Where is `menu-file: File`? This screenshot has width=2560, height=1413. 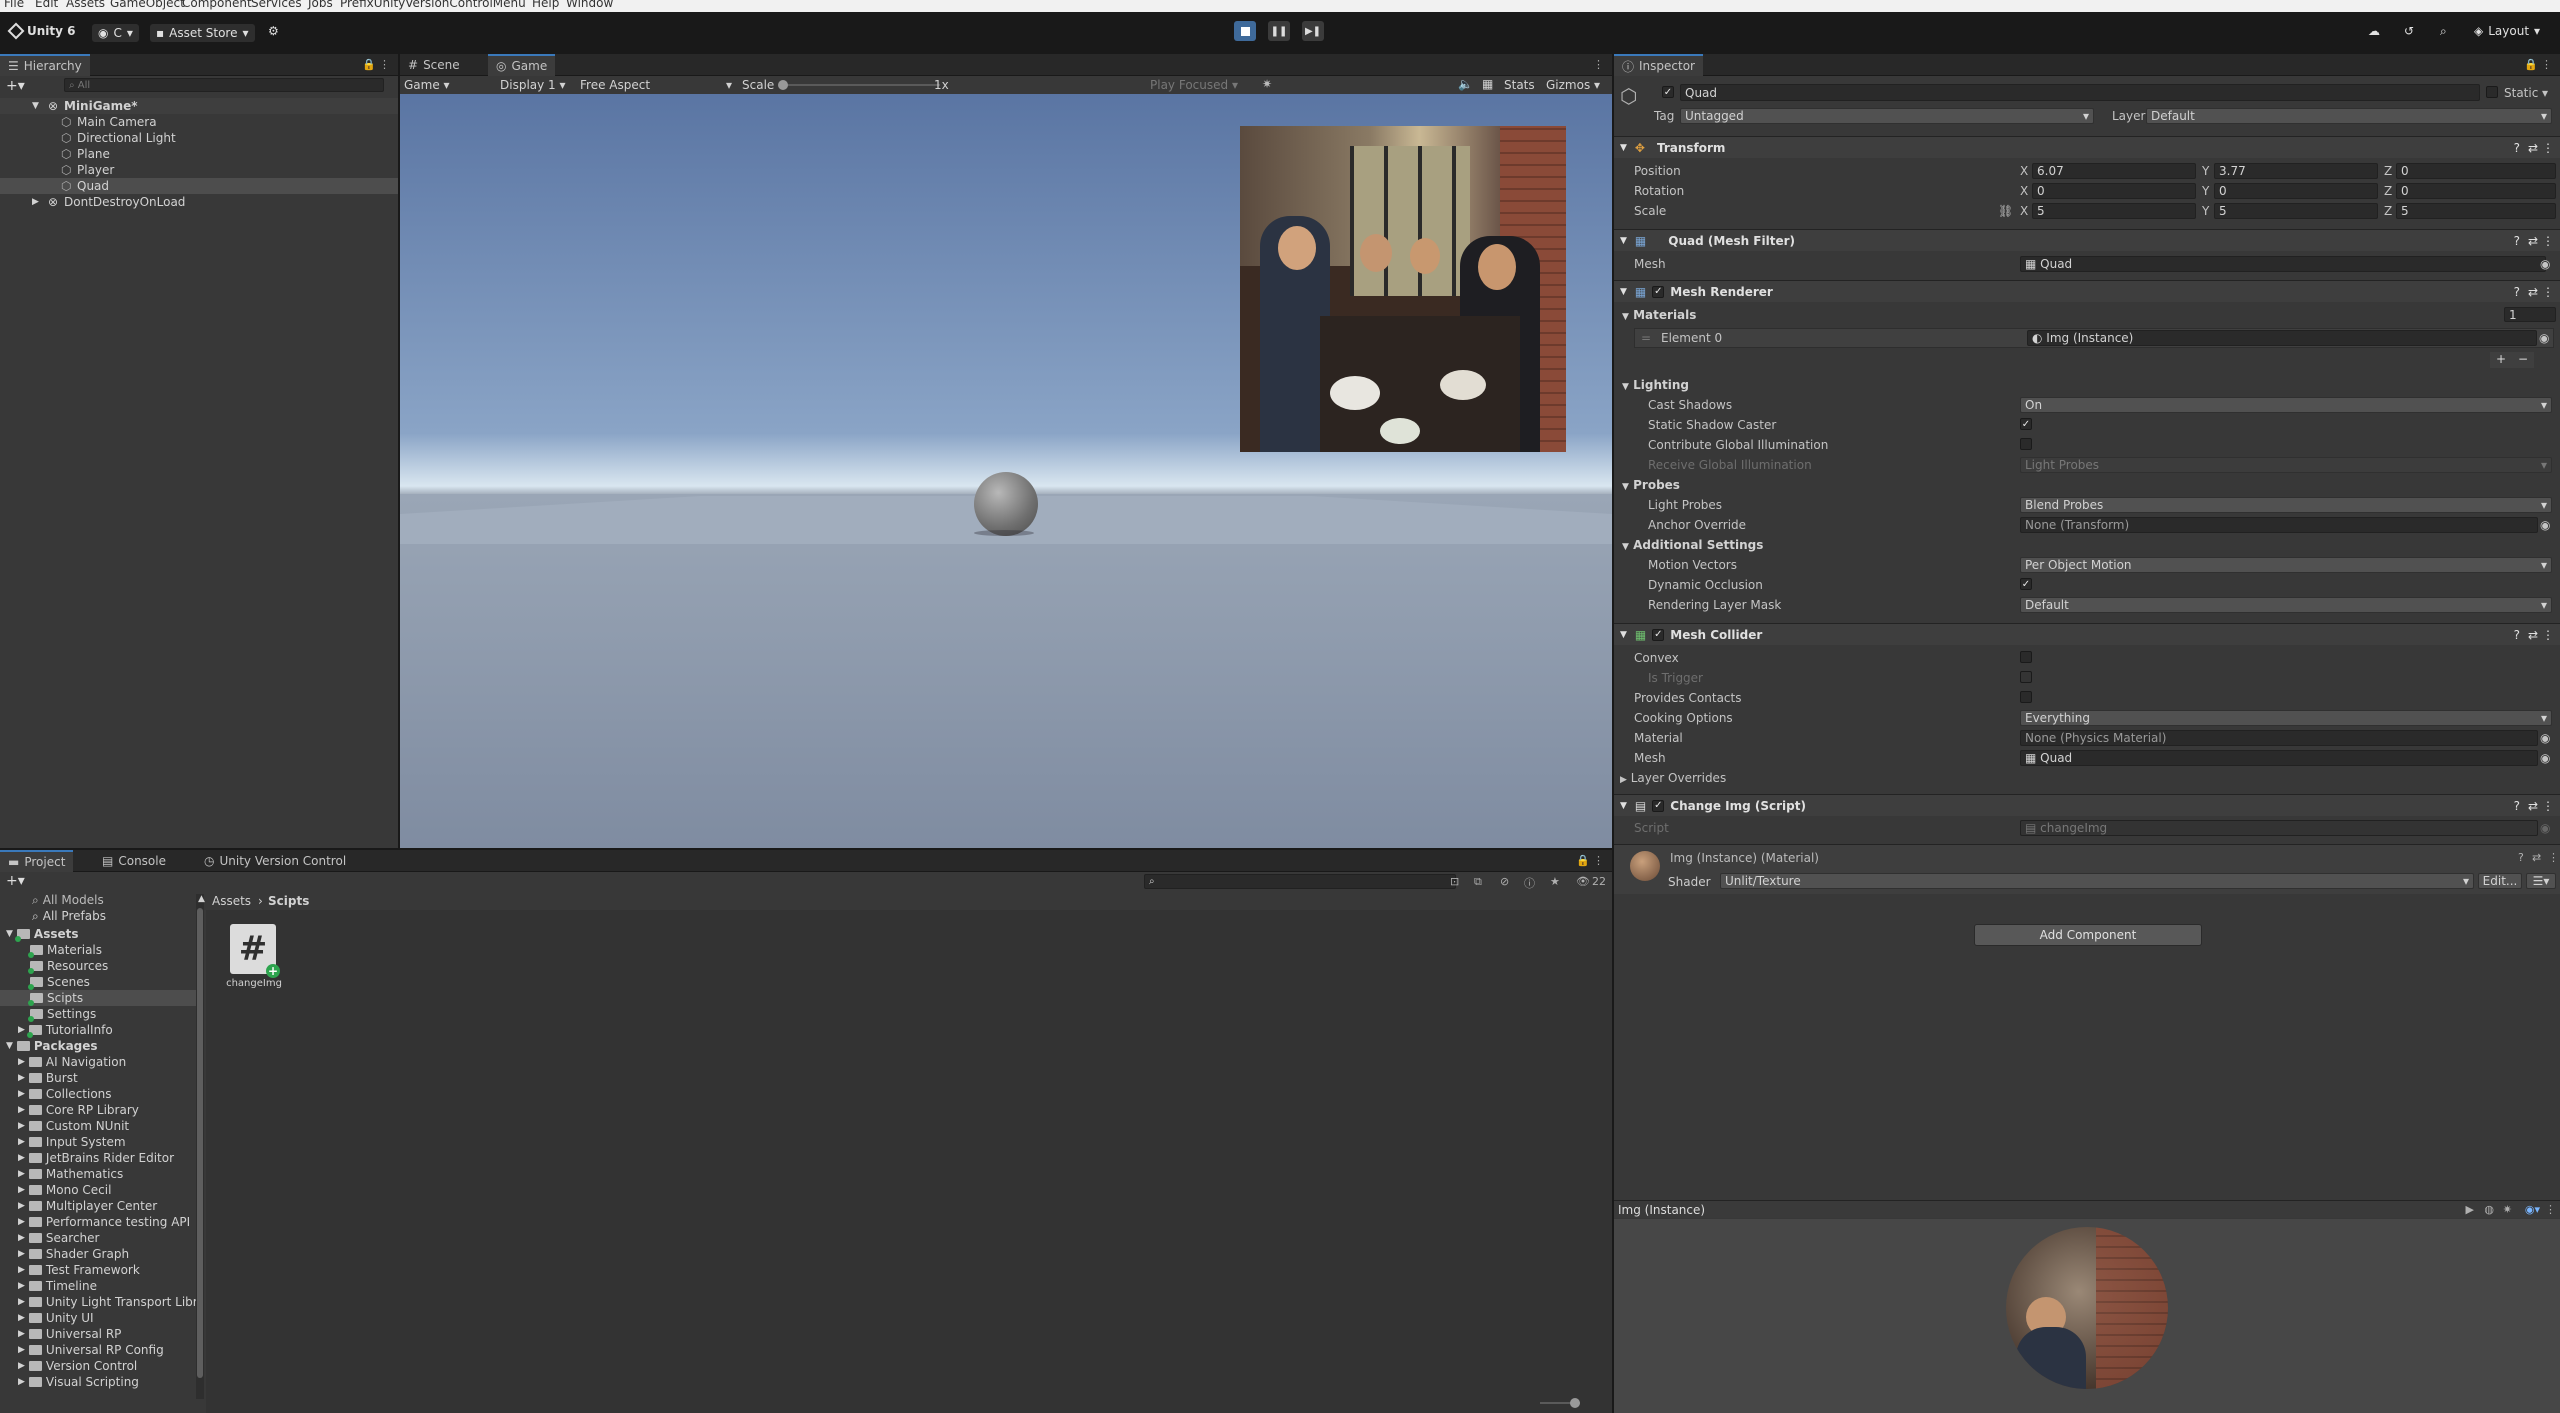 menu-file: File is located at coordinates (14, 5).